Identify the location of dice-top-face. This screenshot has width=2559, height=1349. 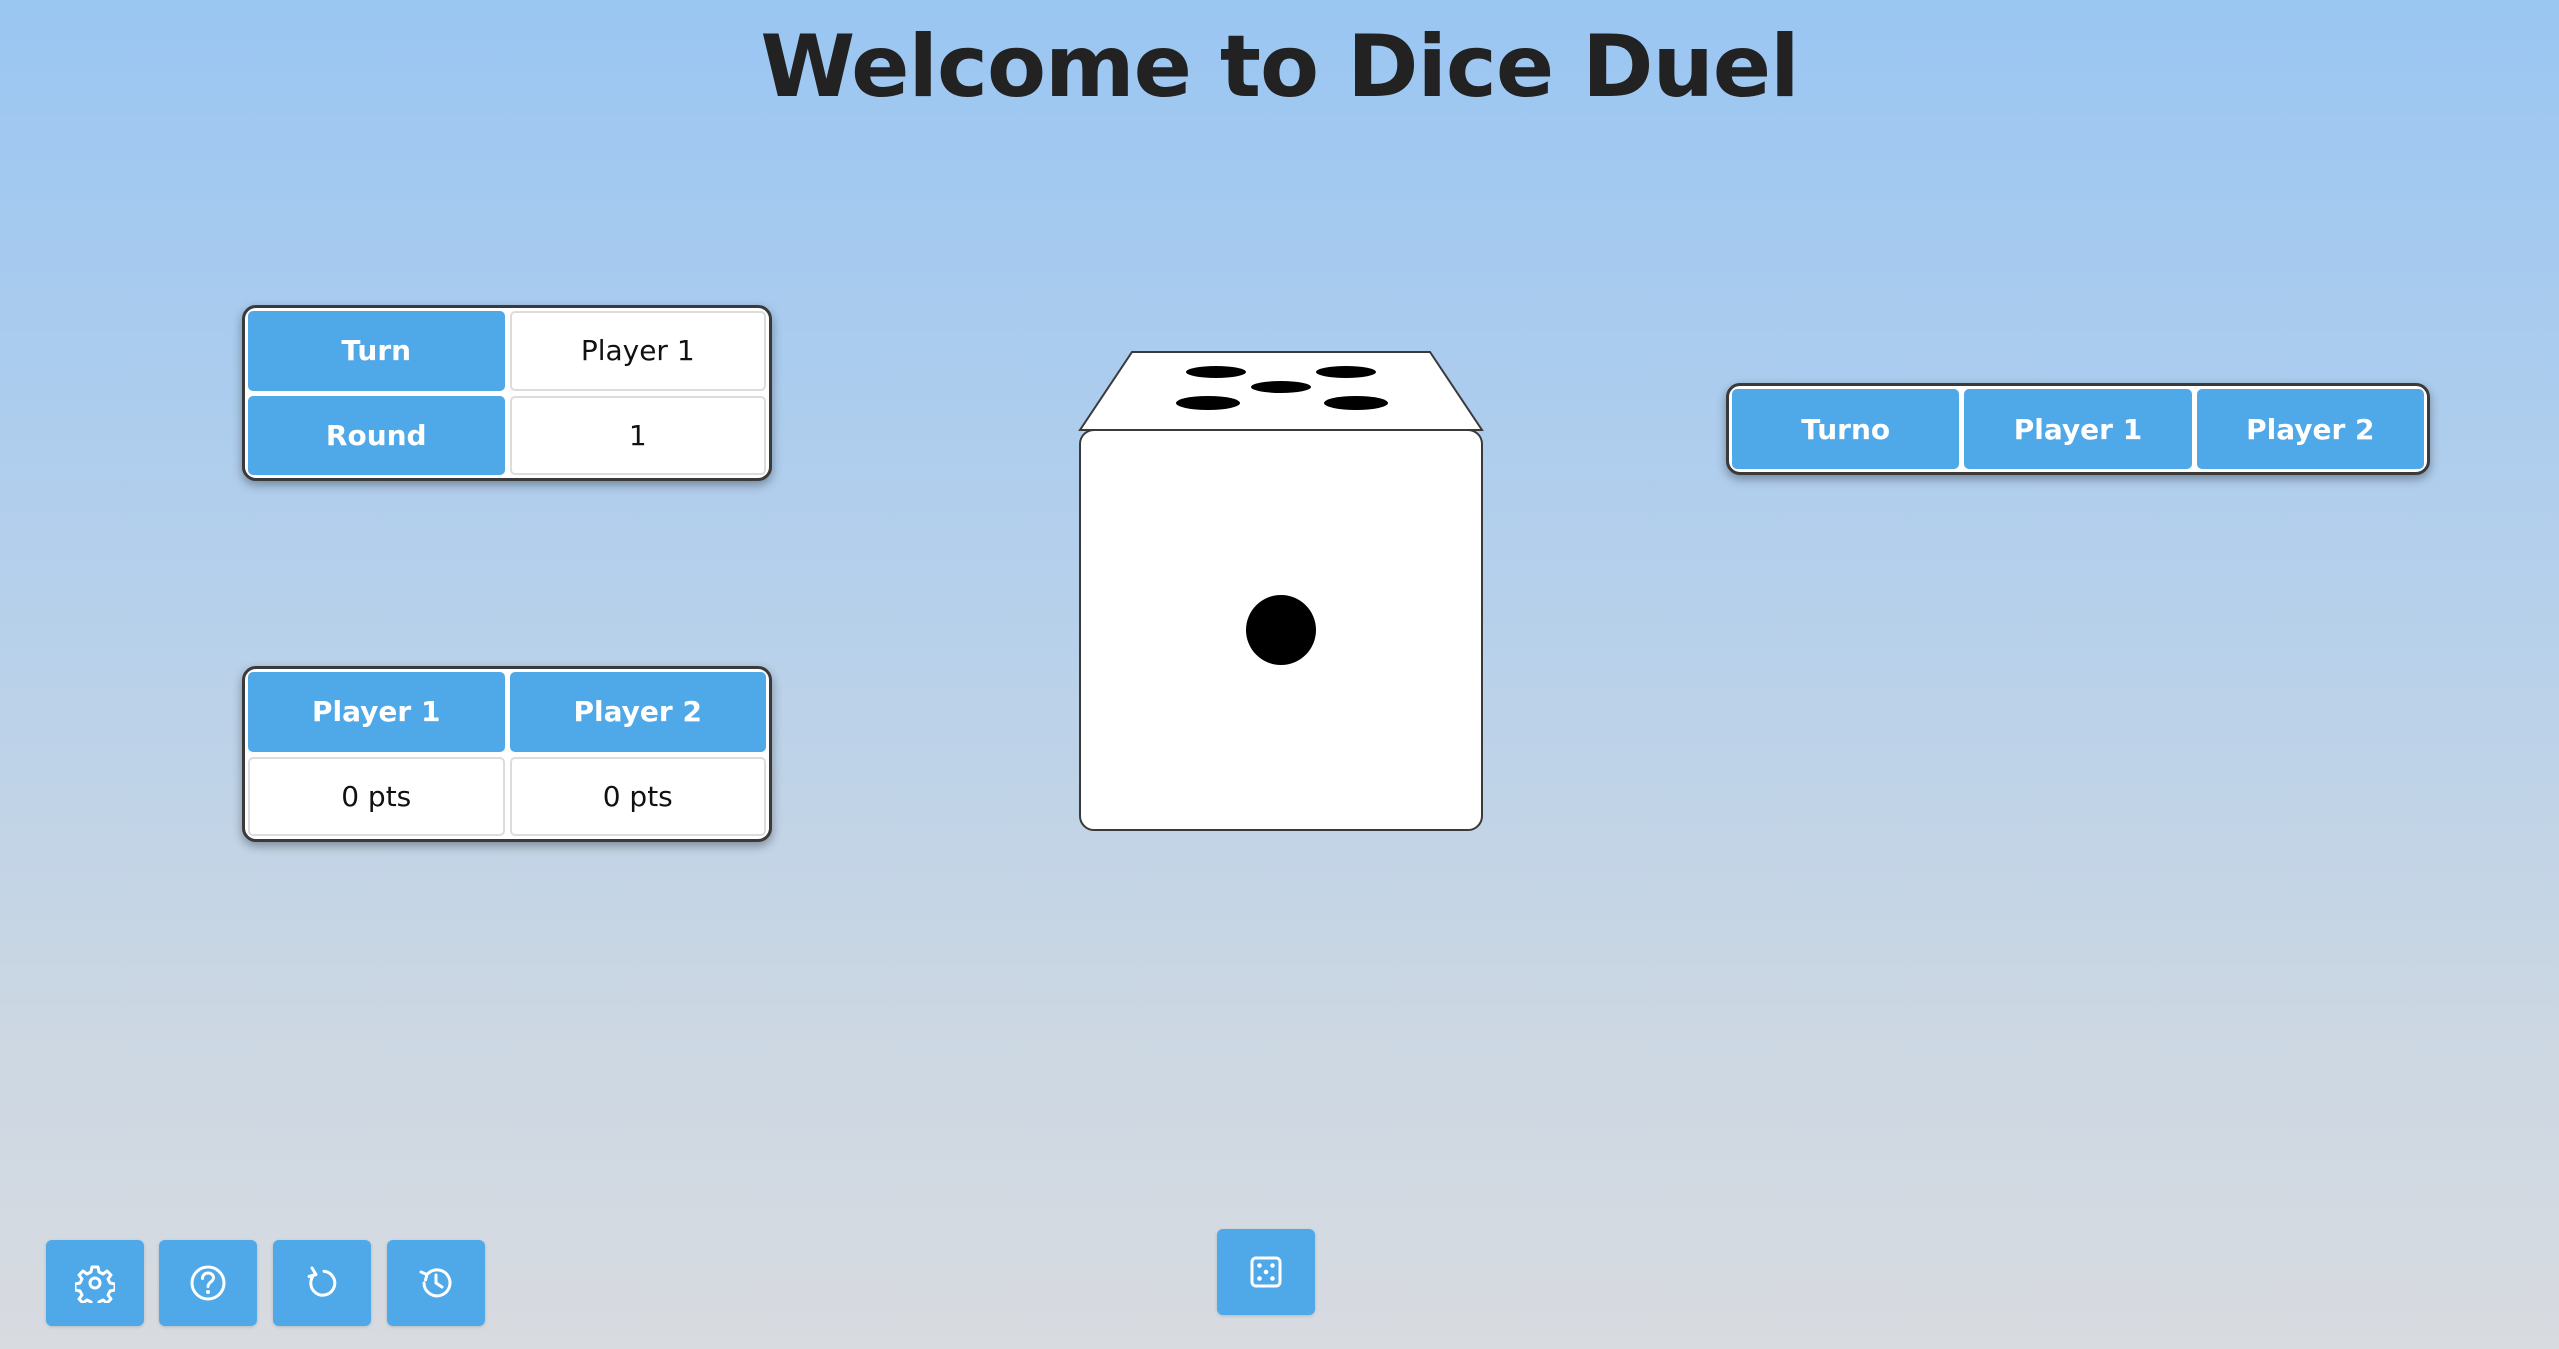
(1281, 391).